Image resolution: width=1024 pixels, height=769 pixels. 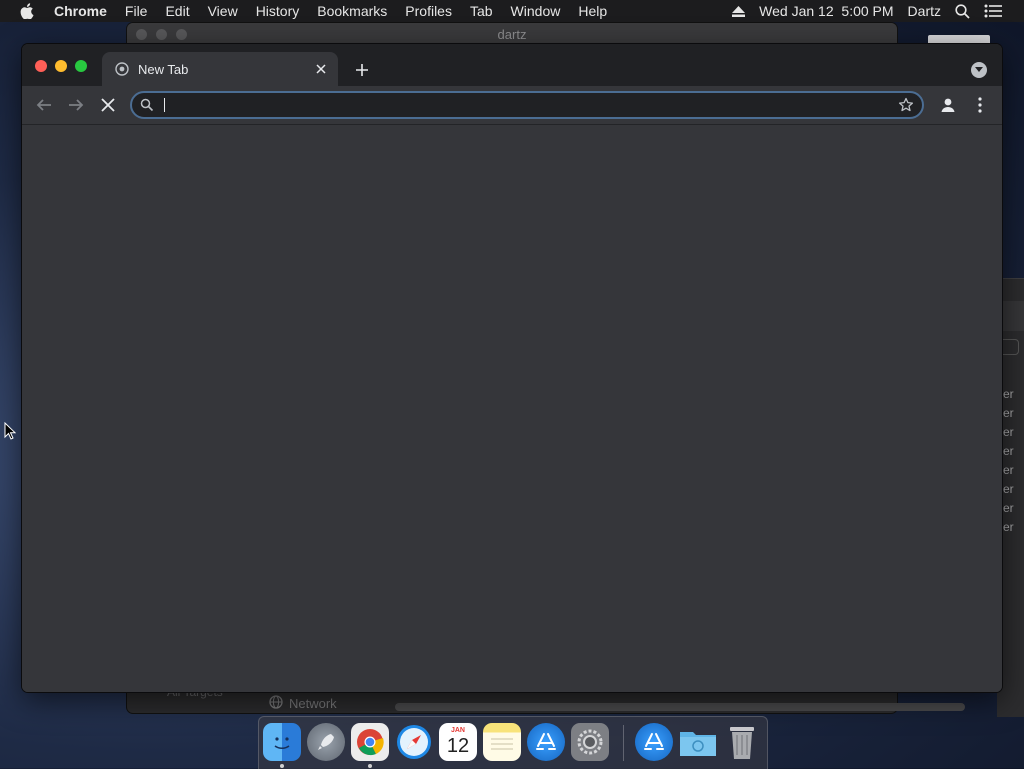 I want to click on browser-toolbar, so click(x=512, y=105).